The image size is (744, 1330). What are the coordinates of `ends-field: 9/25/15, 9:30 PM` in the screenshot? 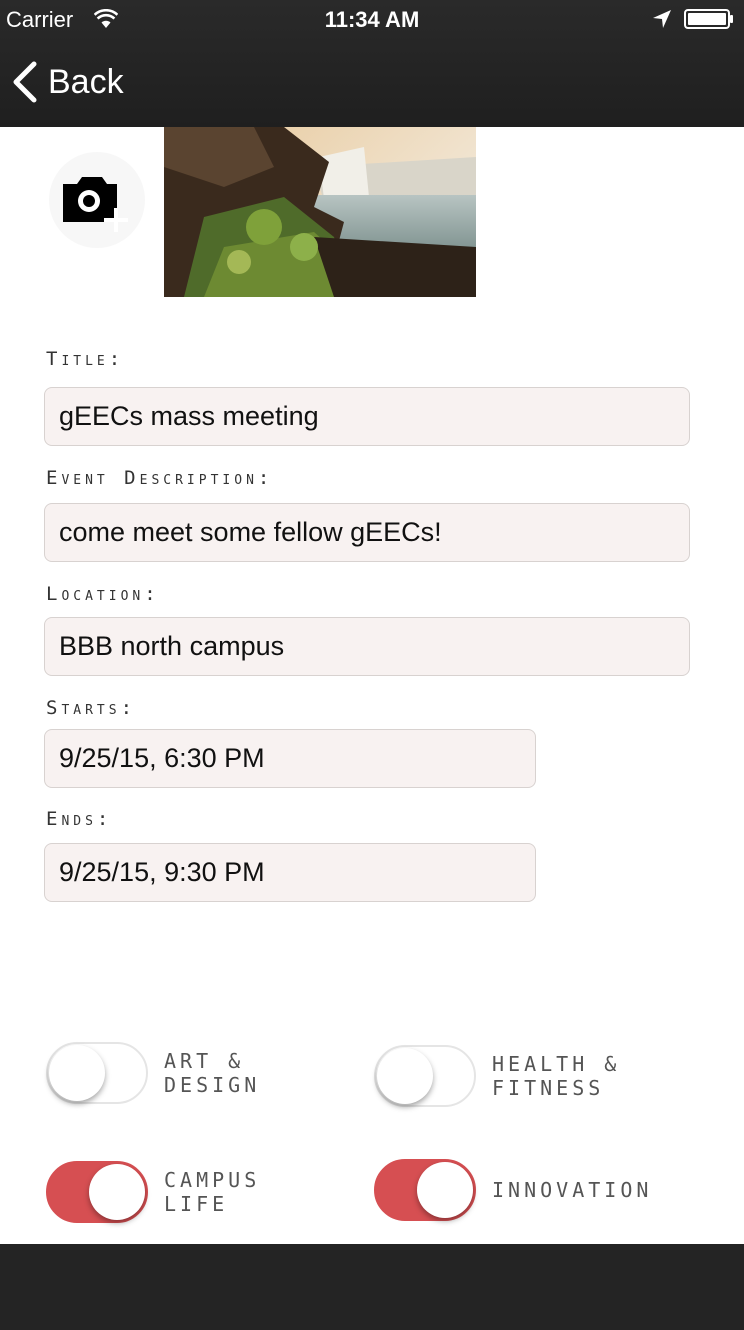 It's located at (290, 872).